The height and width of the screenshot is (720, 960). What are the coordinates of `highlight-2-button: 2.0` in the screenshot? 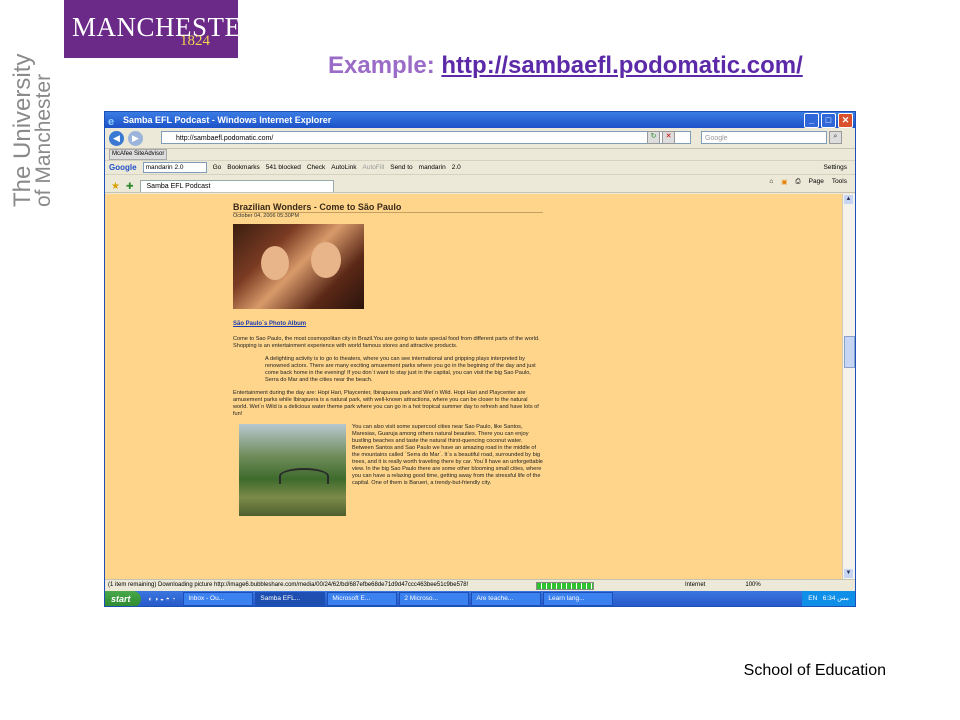 It's located at (456, 167).